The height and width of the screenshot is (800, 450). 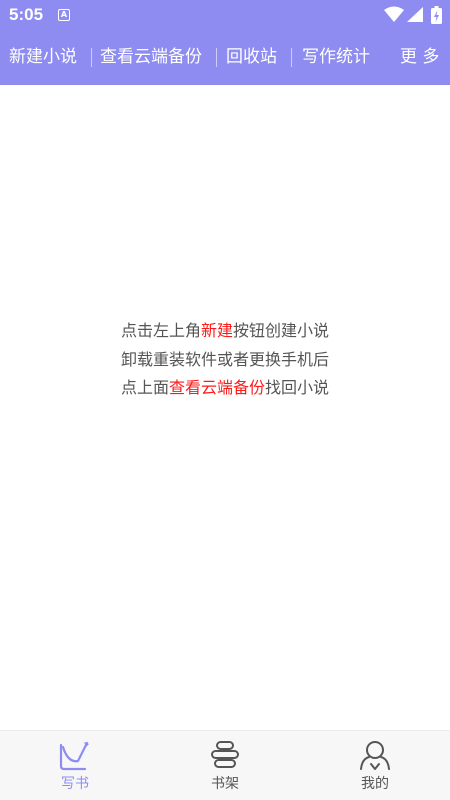 I want to click on tab-label: 书架, so click(x=225, y=784).